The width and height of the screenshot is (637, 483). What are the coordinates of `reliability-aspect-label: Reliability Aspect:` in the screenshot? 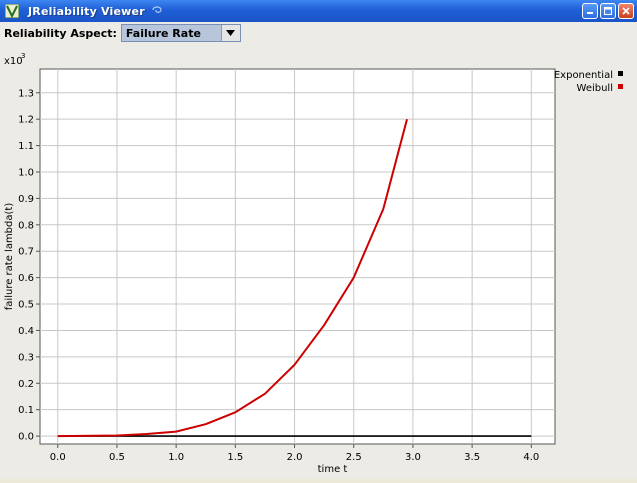 It's located at (60, 33).